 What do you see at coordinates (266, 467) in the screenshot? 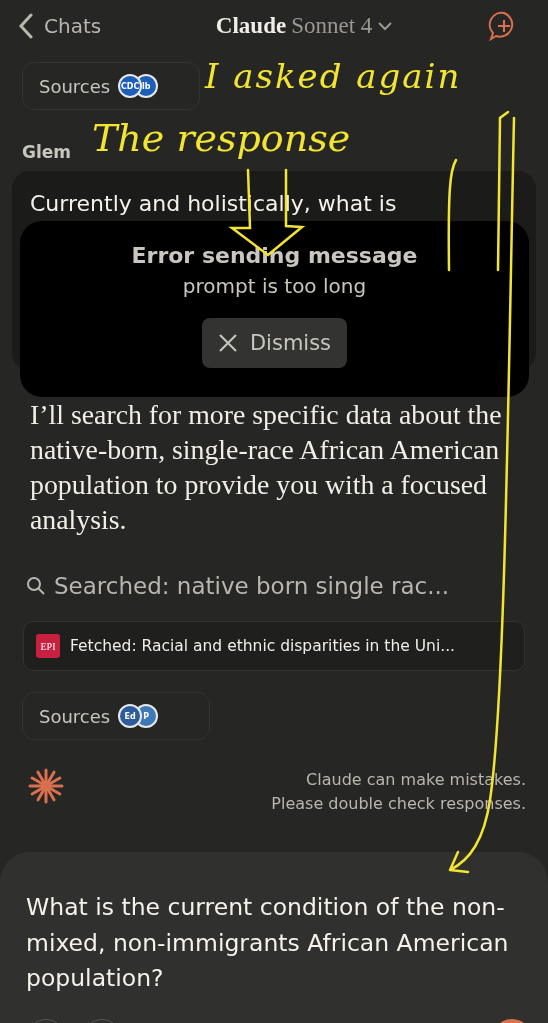
I see `response-text: I’ll search for more specific data about the native-born, single-race African American population to provide you with a focused analysis.` at bounding box center [266, 467].